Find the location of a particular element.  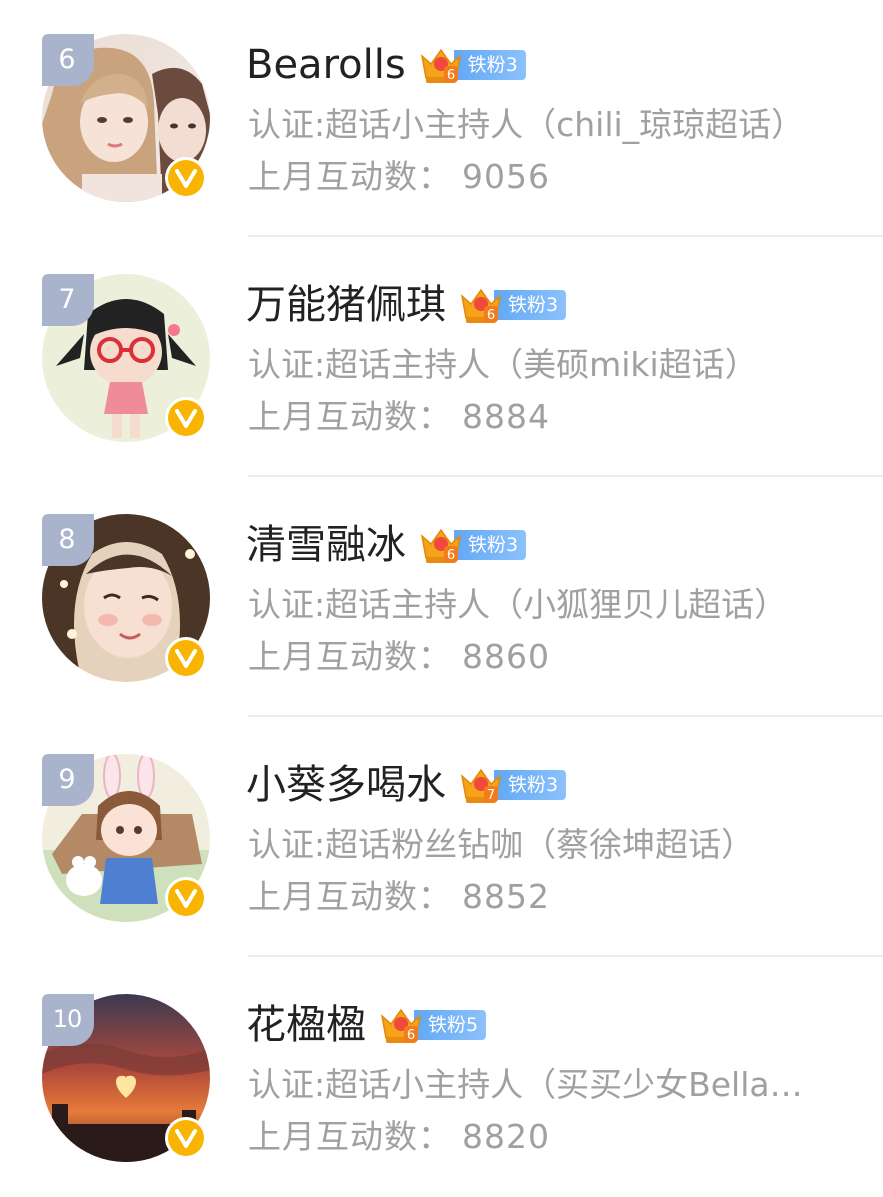

interaction-stat: 上月互动数： 9056 is located at coordinates (399, 177).